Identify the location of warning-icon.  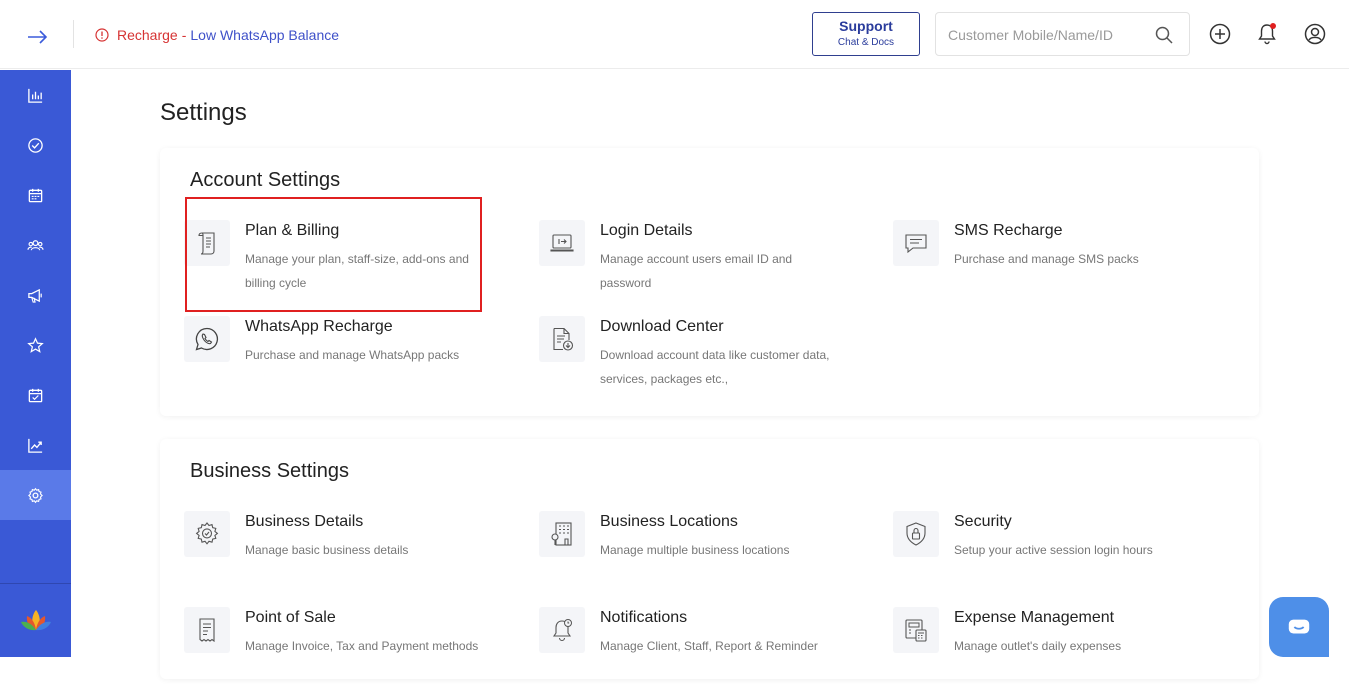
(102, 35).